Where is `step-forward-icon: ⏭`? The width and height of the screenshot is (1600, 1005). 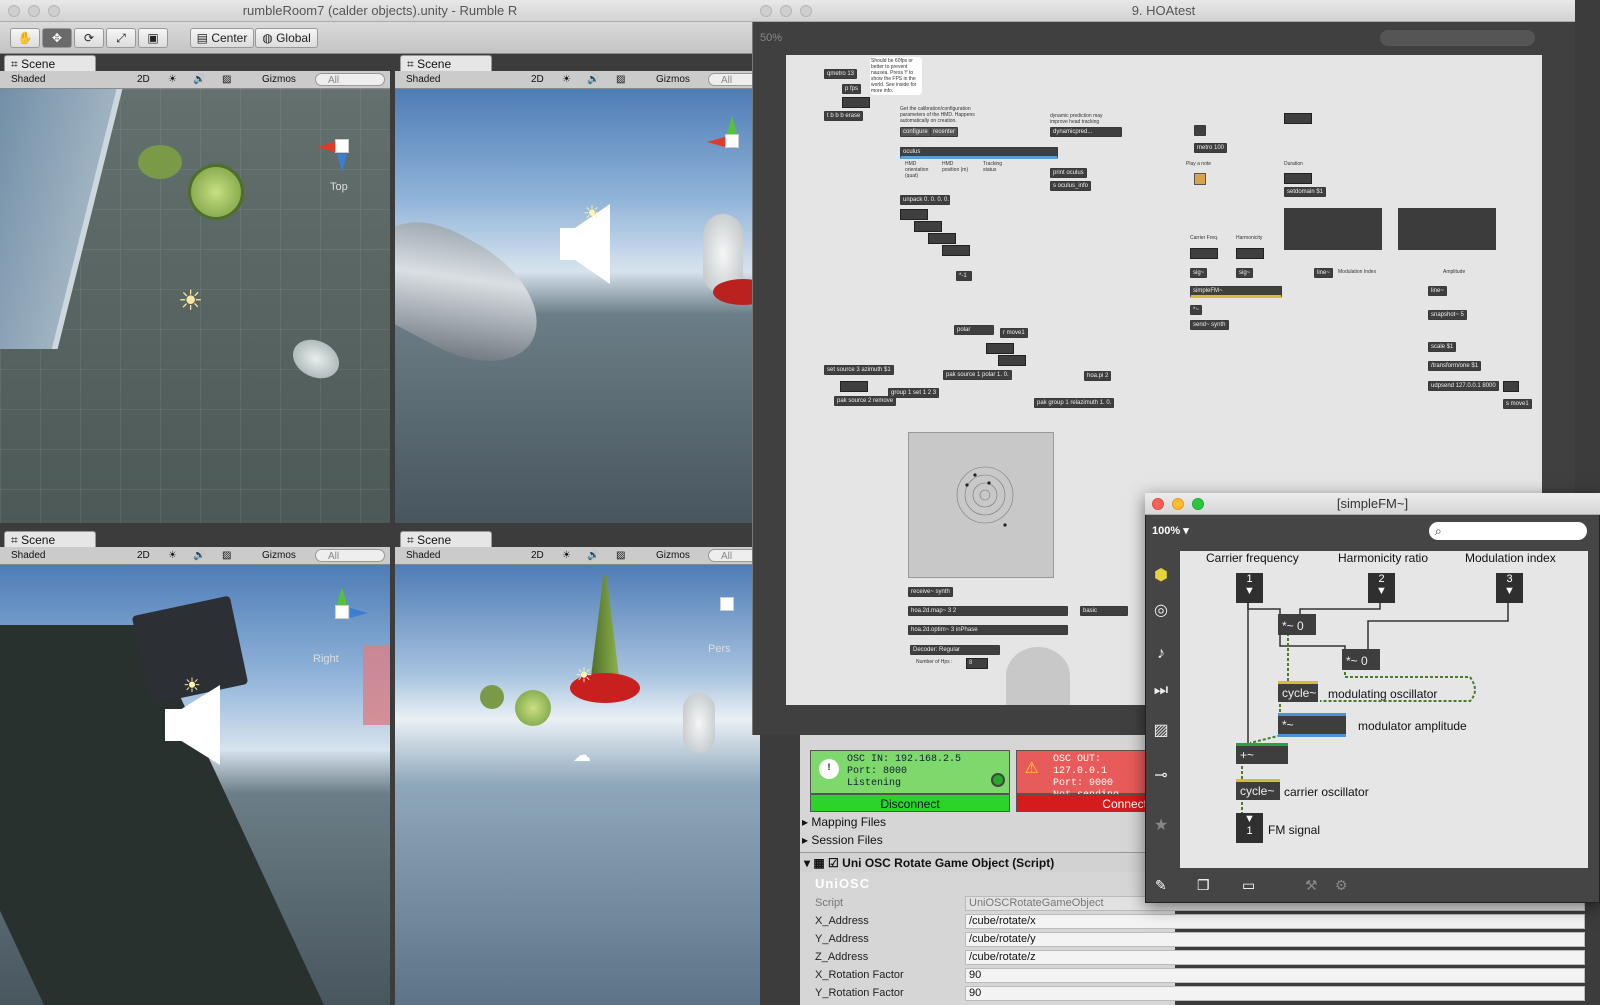 step-forward-icon: ⏭ is located at coordinates (1161, 691).